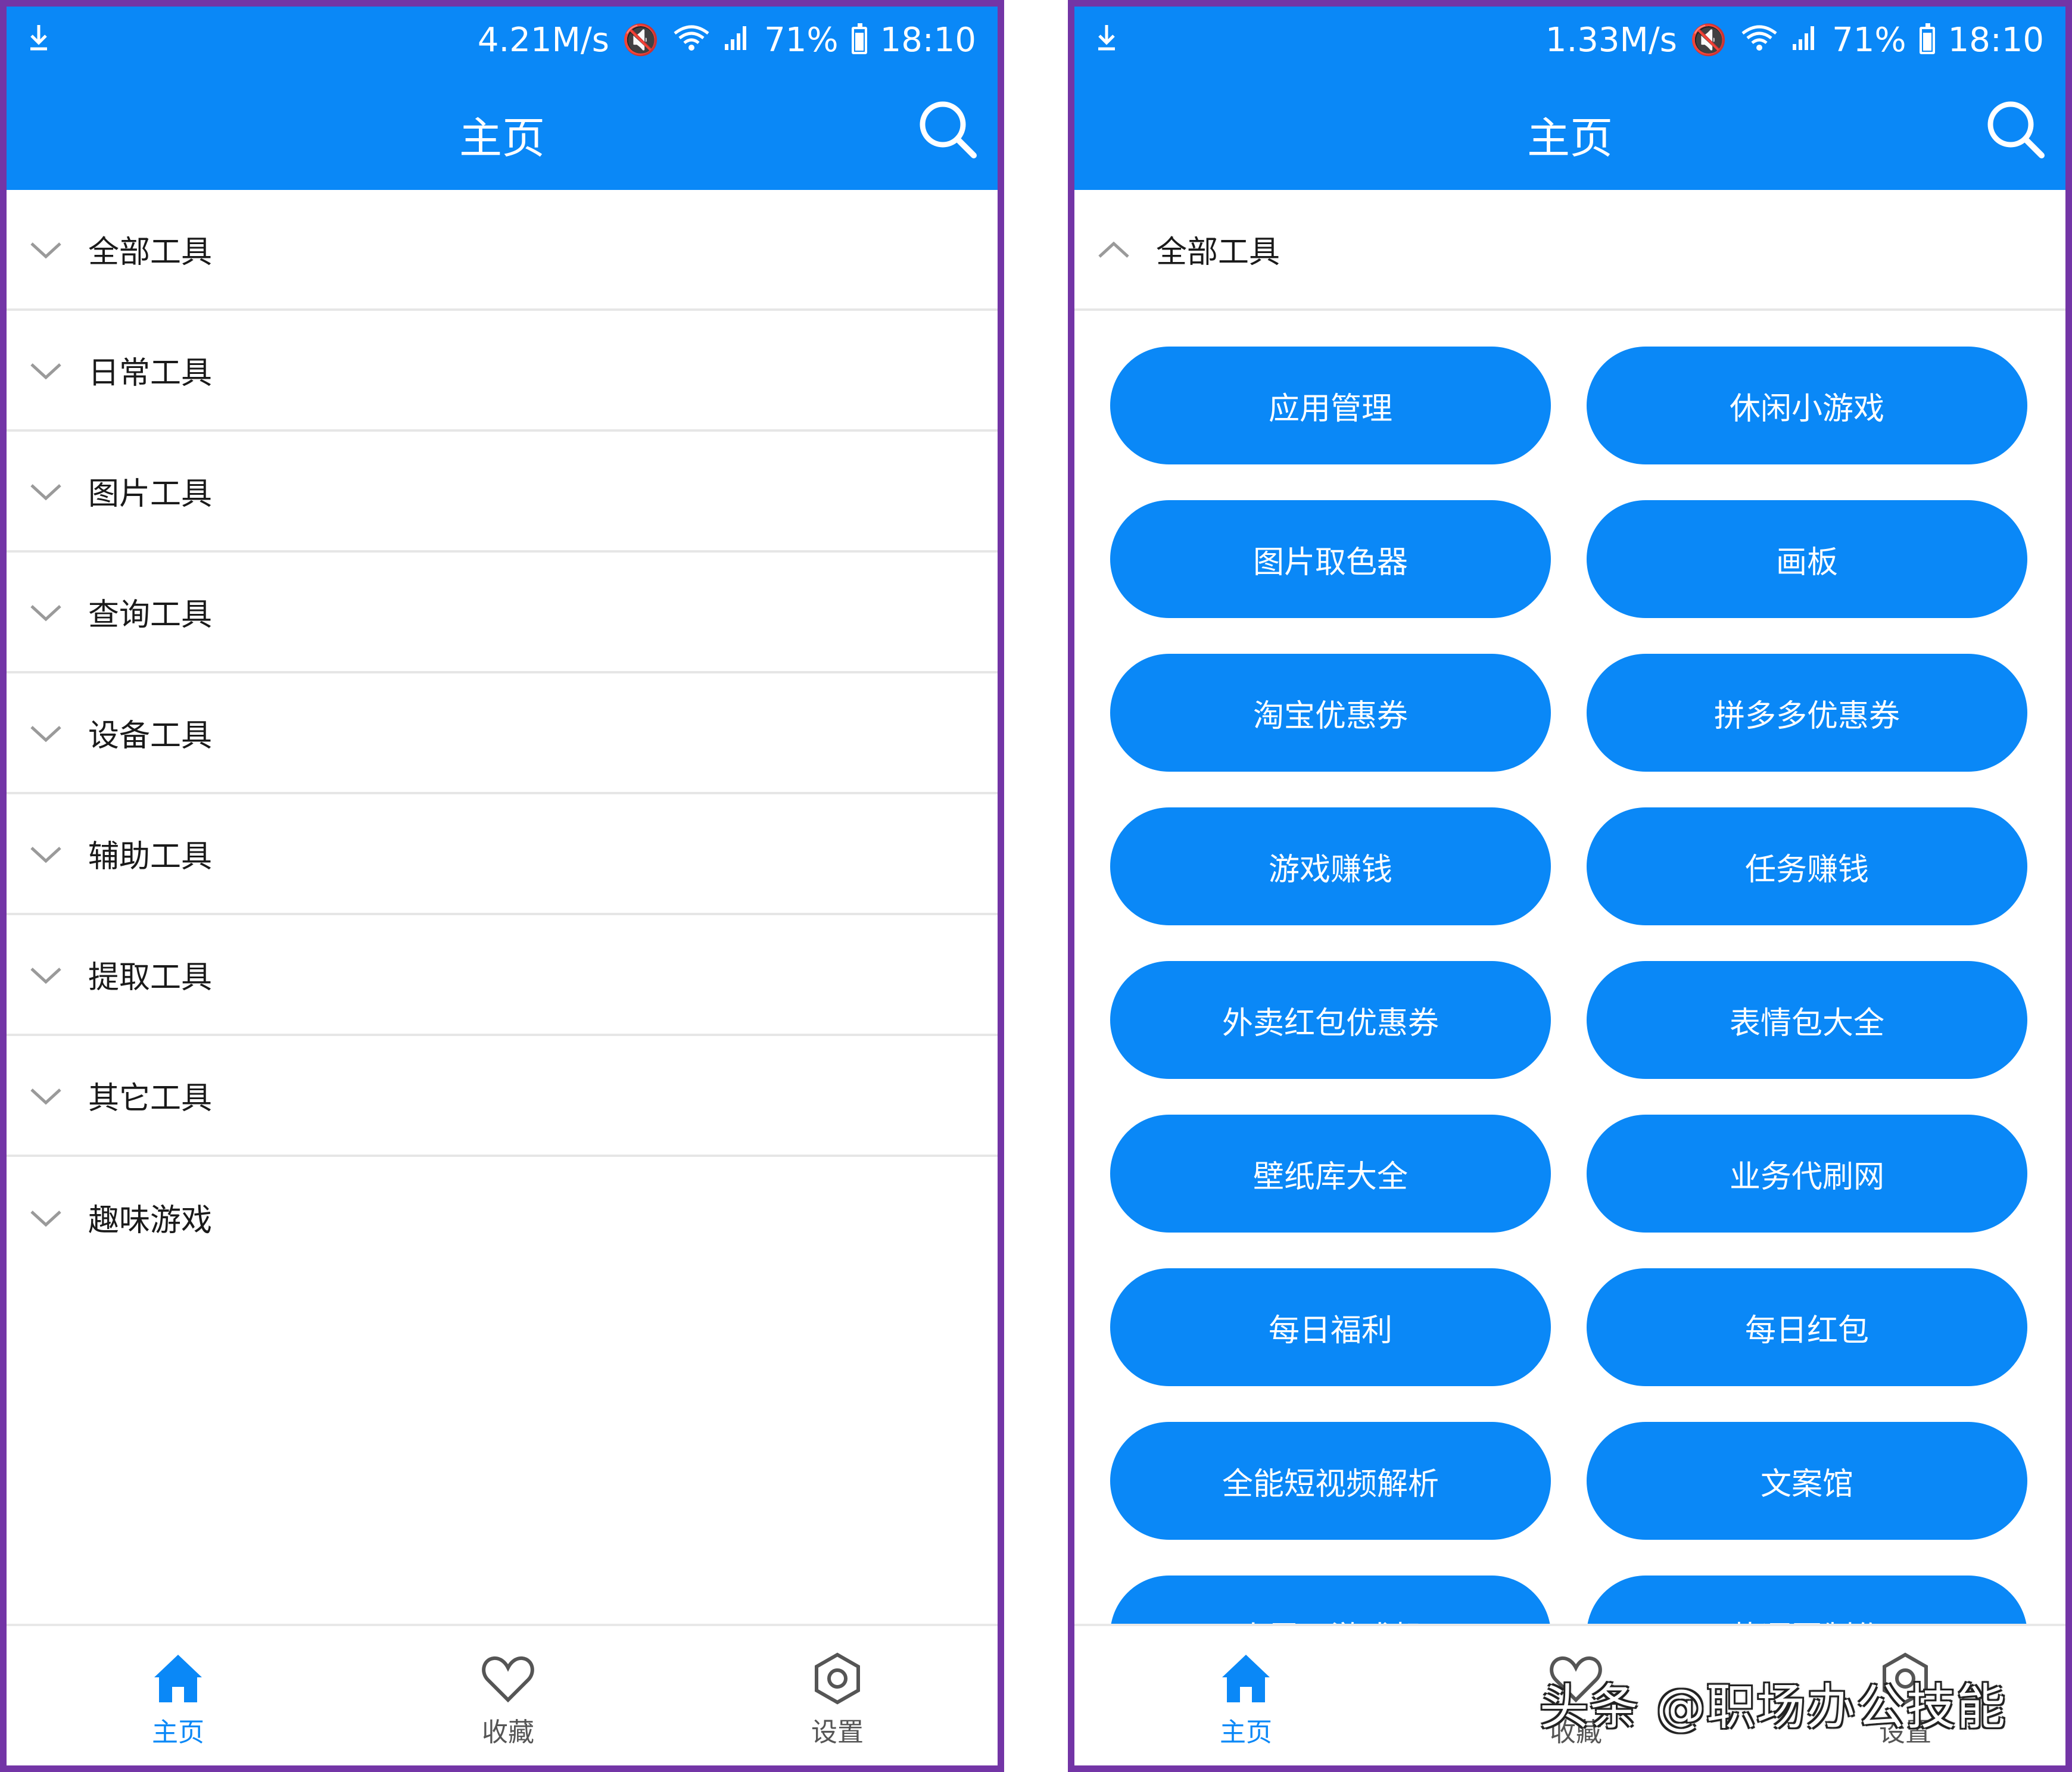 The image size is (2072, 1772). Describe the element at coordinates (1330, 1174) in the screenshot. I see `tool-button: 壁纸库大全` at that location.